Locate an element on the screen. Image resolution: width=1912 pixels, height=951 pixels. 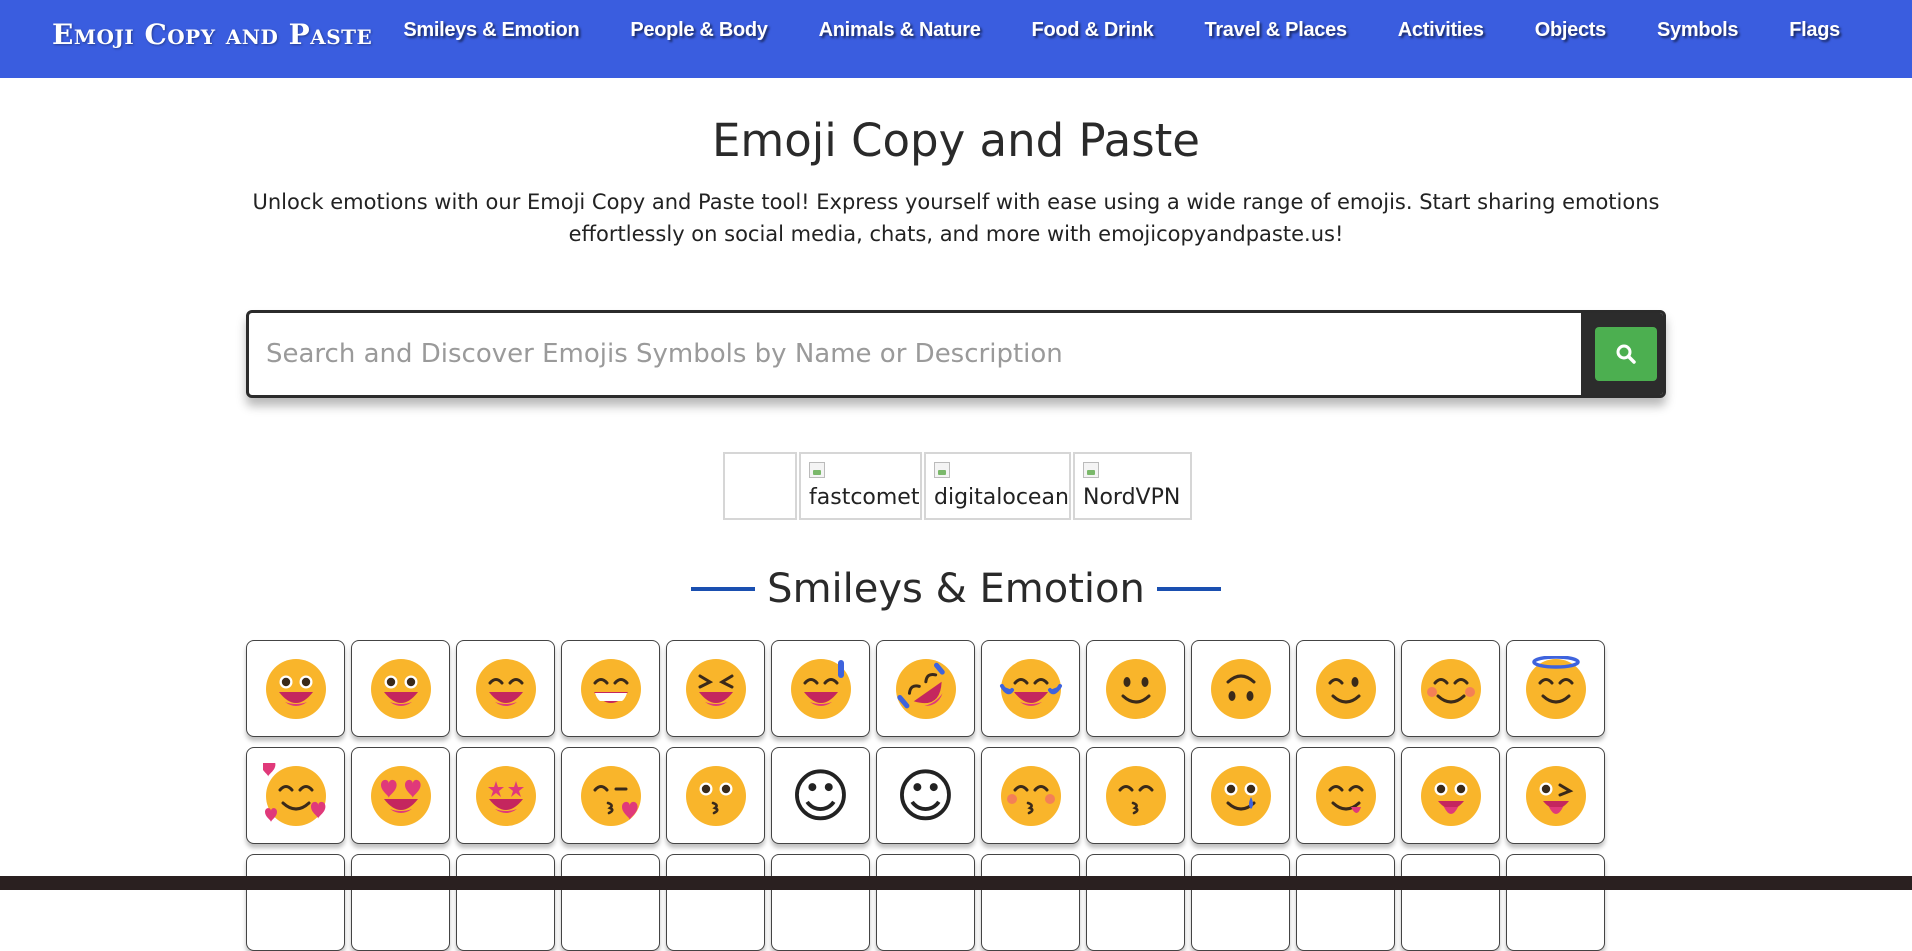
search-icon is located at coordinates (1626, 354).